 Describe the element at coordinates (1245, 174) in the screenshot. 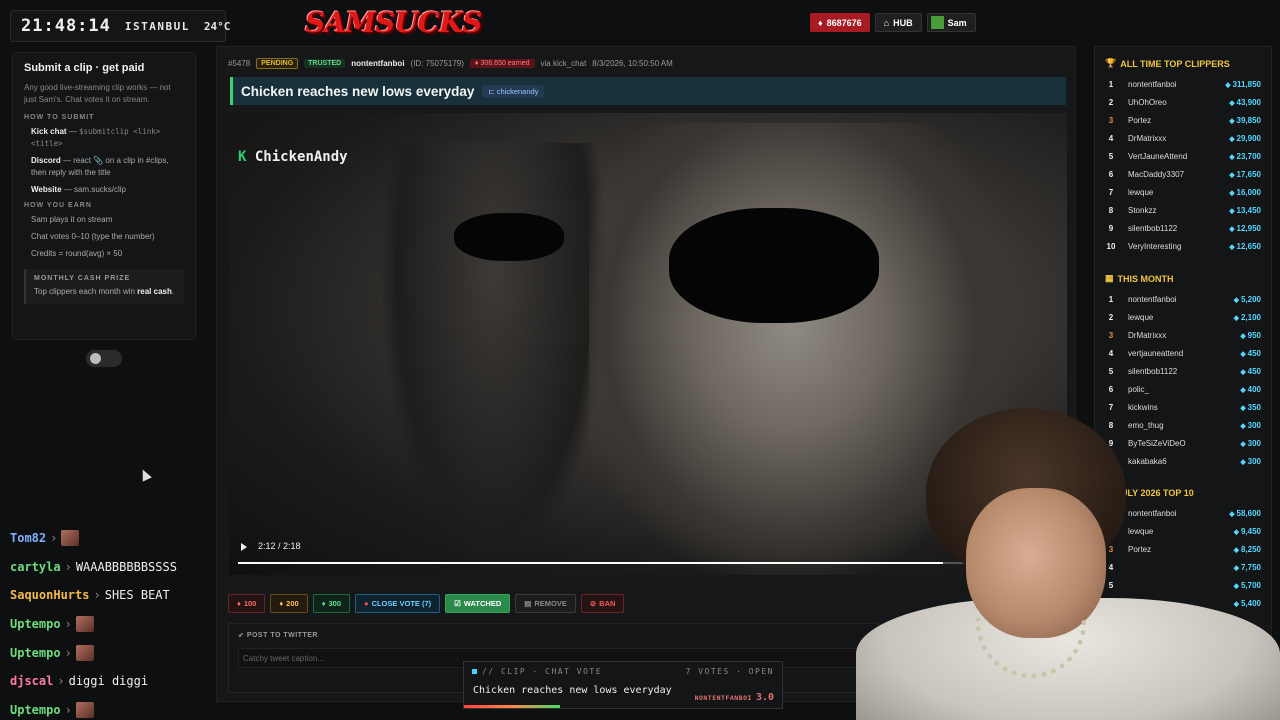

I see `leaderboard-score: 17,650` at that location.